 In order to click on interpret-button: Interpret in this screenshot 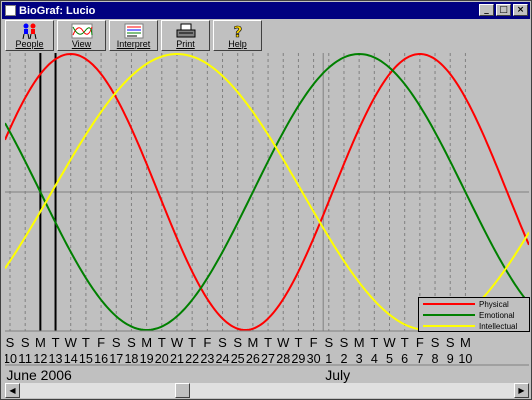, I will do `click(133, 35)`.